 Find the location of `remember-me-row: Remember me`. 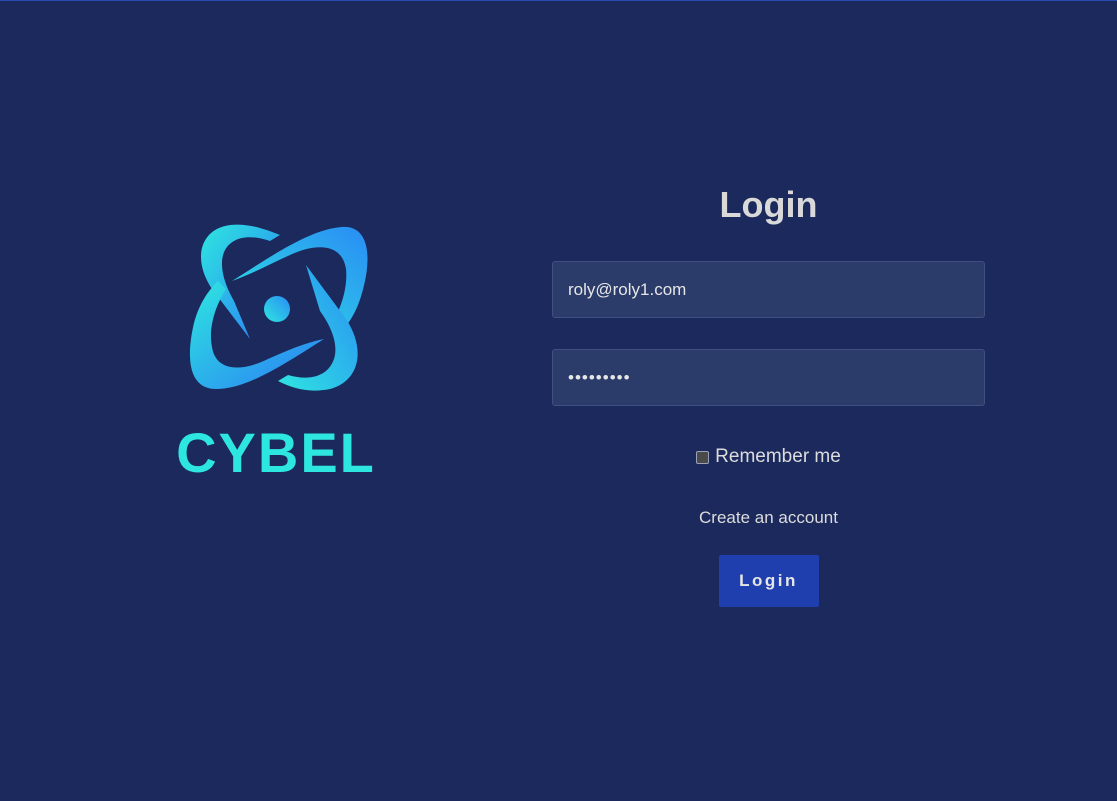

remember-me-row: Remember me is located at coordinates (768, 457).